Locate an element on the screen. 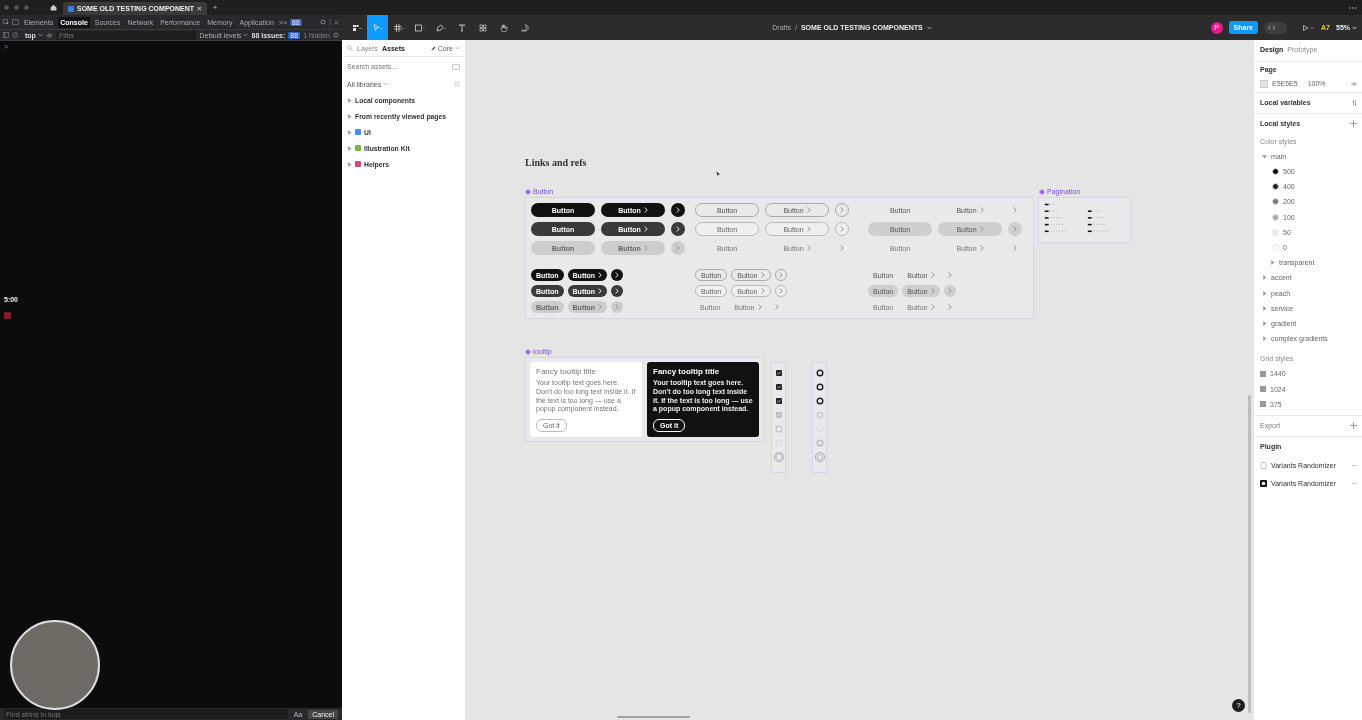  color-swatch is located at coordinates (1264, 83).